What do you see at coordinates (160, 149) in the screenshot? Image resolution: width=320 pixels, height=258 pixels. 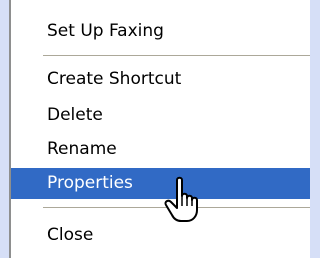 I see `menu-item-rename: Rename` at bounding box center [160, 149].